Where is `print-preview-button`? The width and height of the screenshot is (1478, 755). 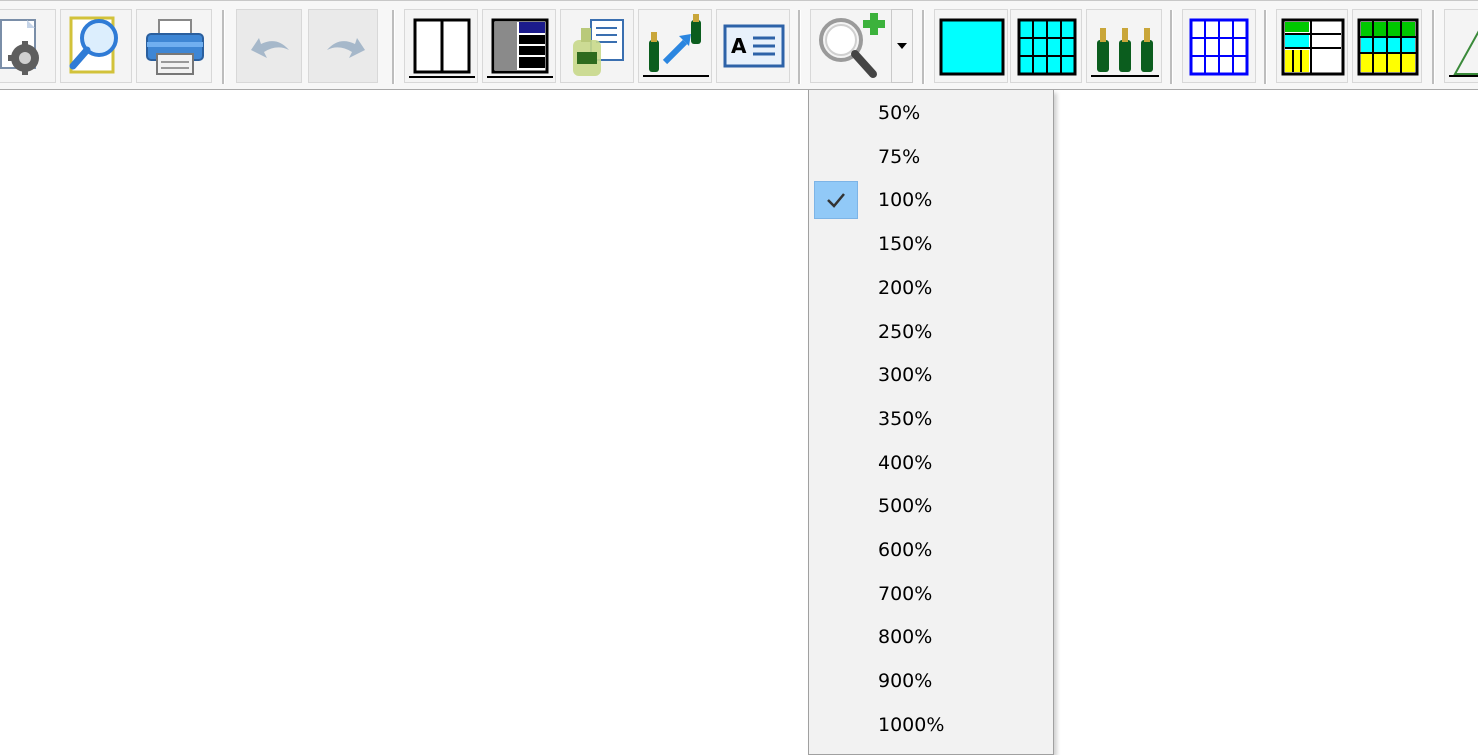 print-preview-button is located at coordinates (96, 46).